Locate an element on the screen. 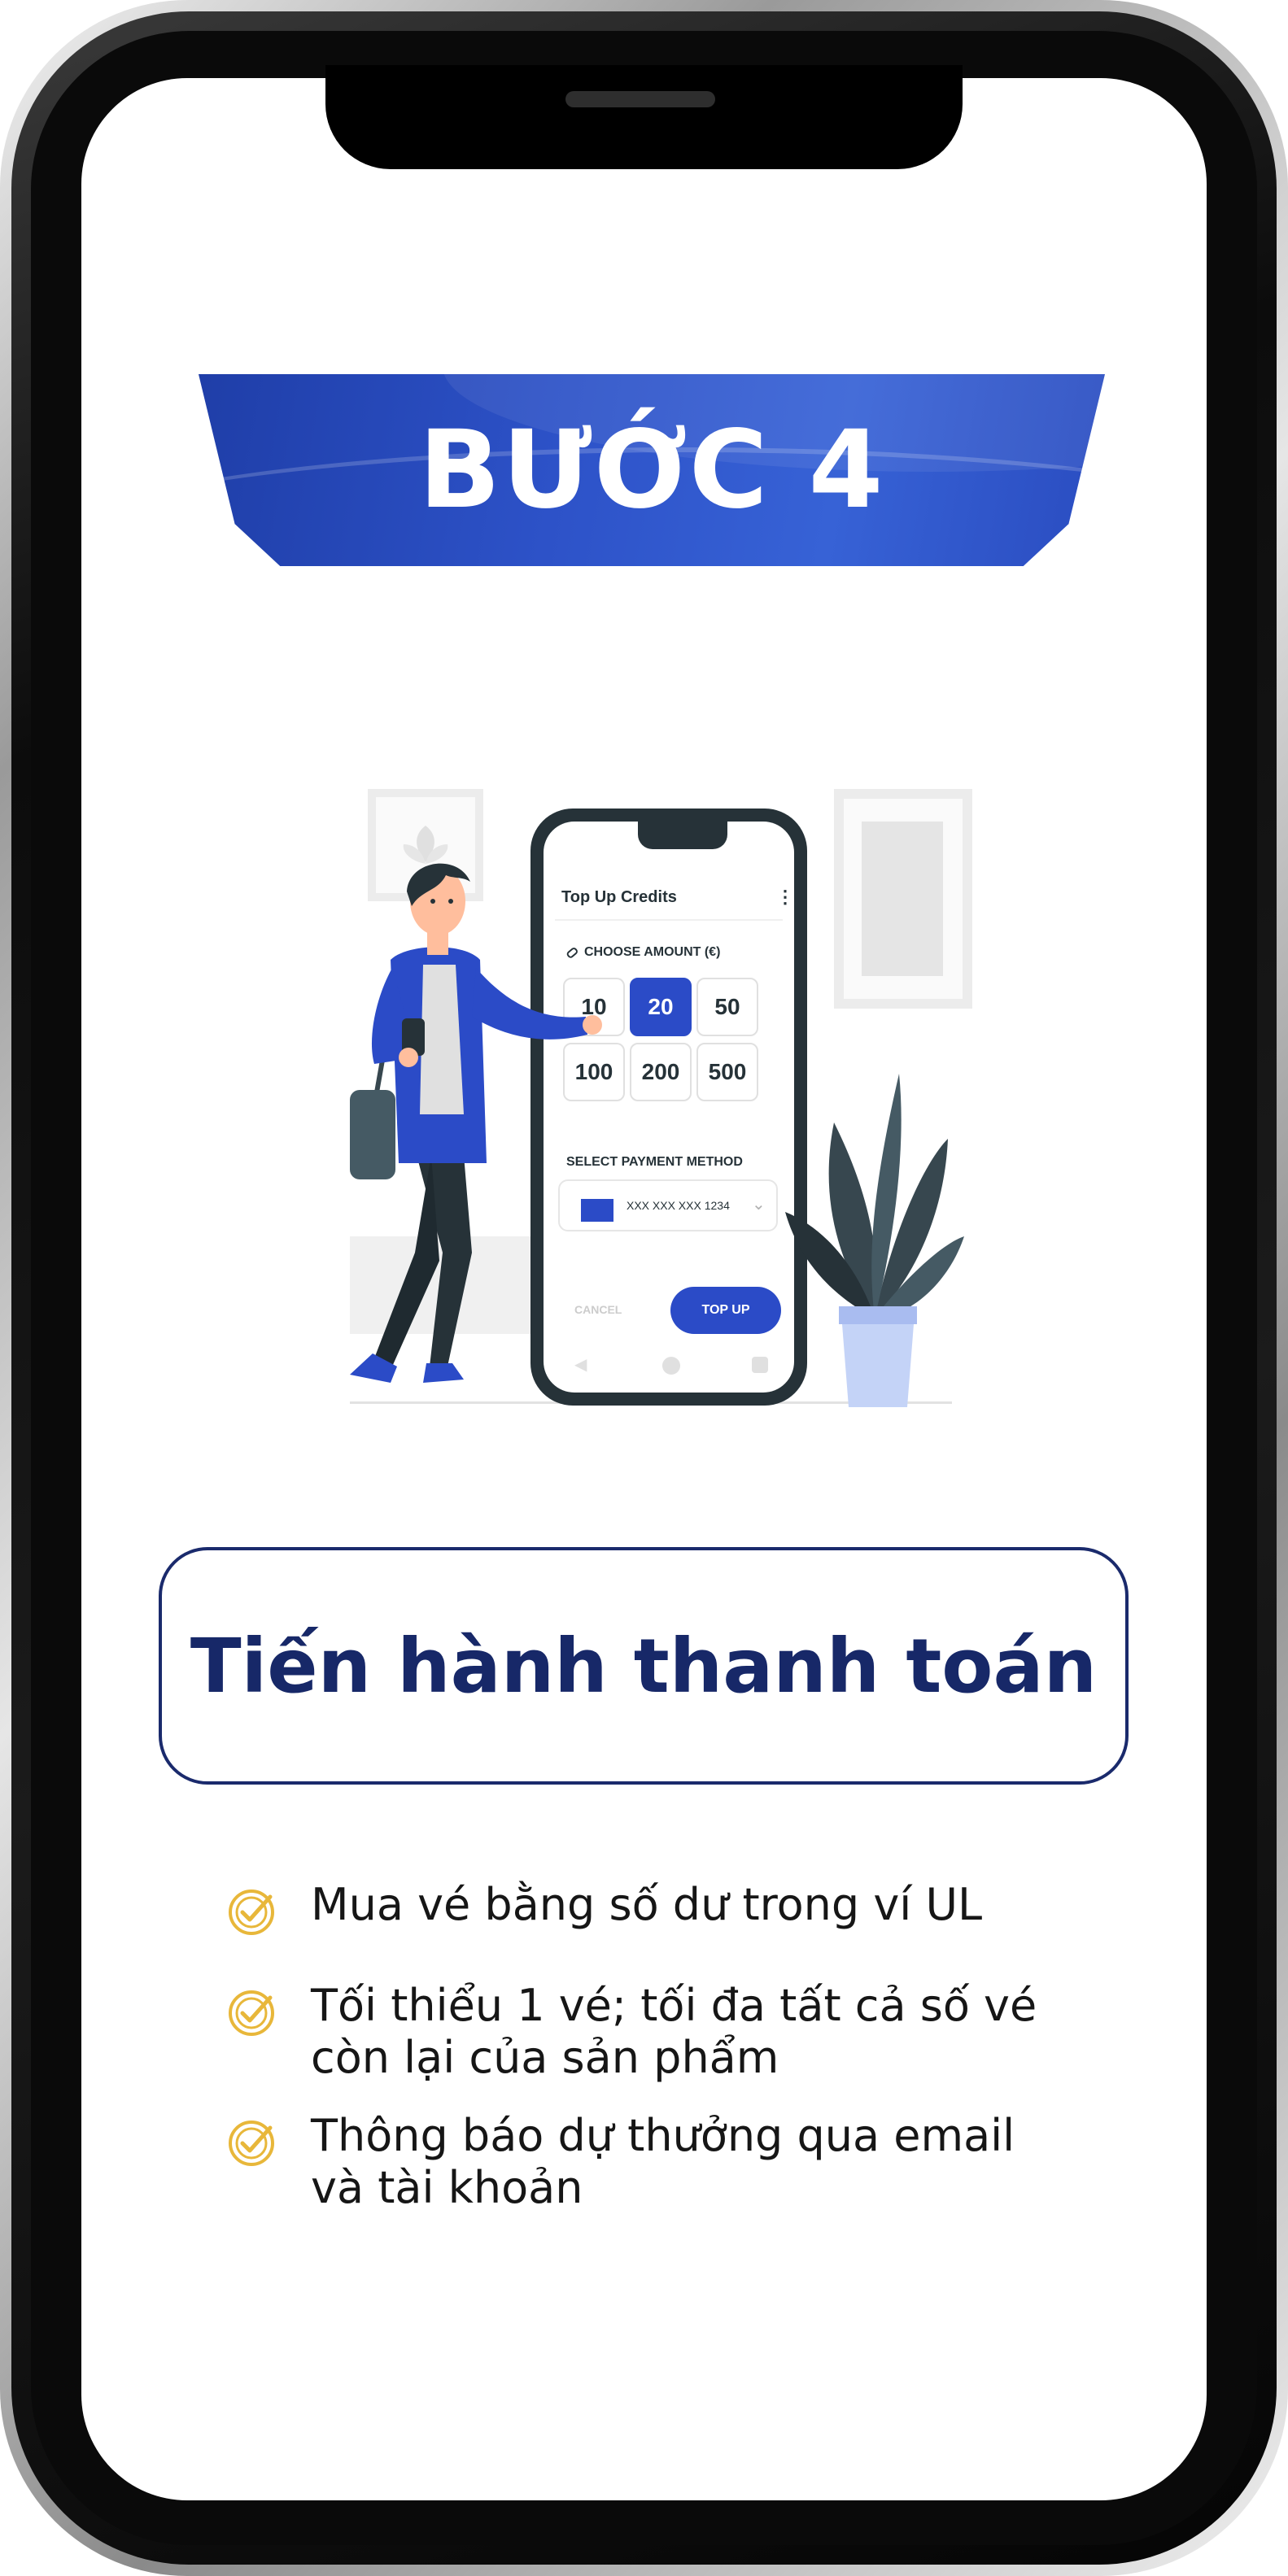 The height and width of the screenshot is (2576, 1288). step-title: BƯỚC 4 is located at coordinates (651, 470).